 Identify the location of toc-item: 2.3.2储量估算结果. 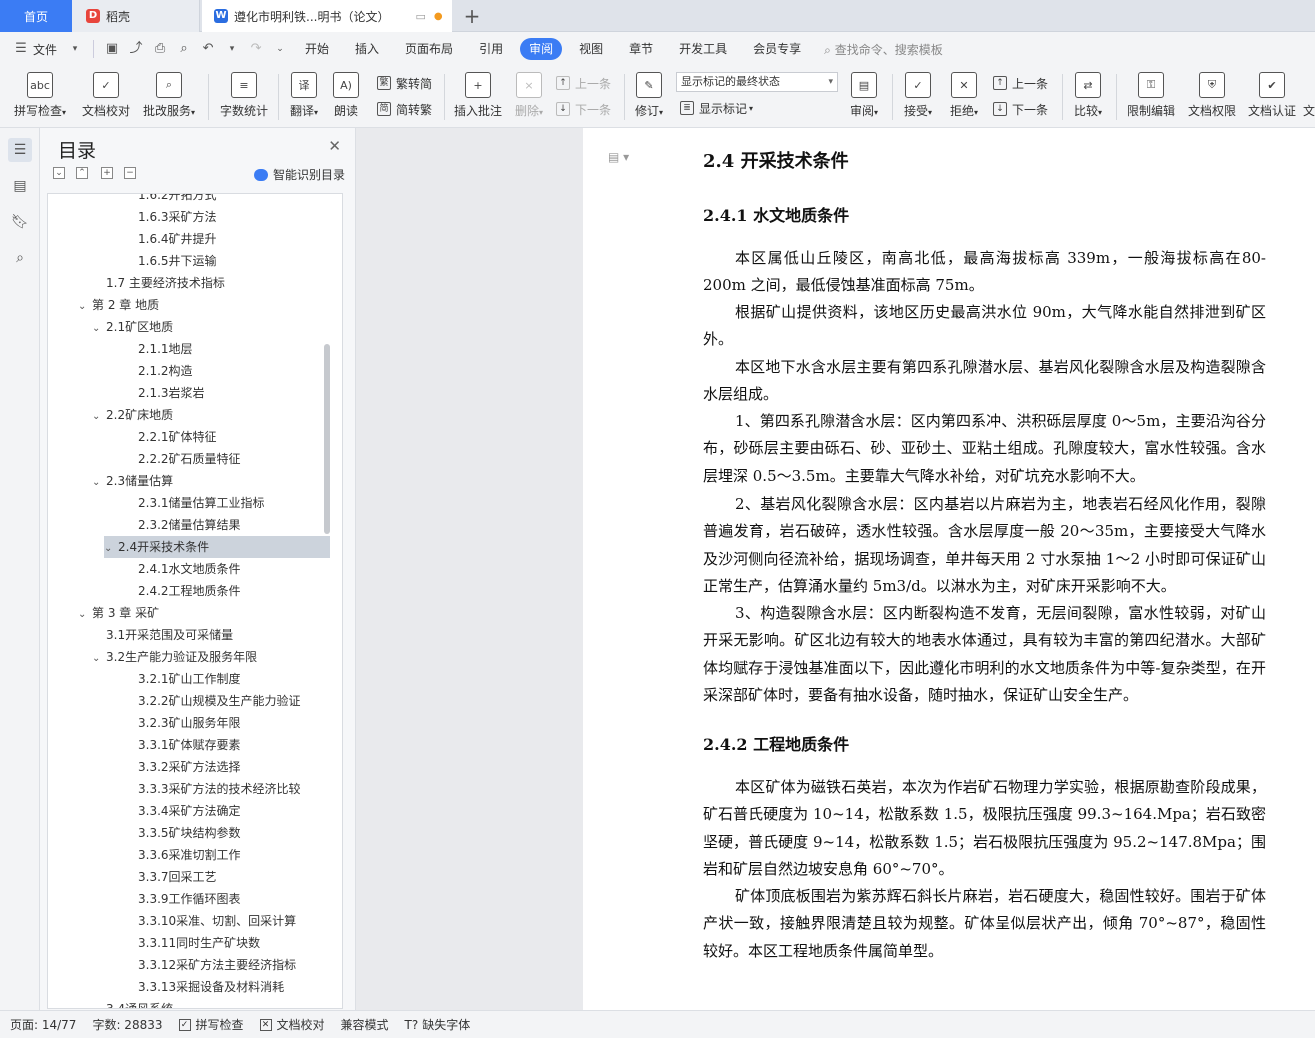
(189, 525).